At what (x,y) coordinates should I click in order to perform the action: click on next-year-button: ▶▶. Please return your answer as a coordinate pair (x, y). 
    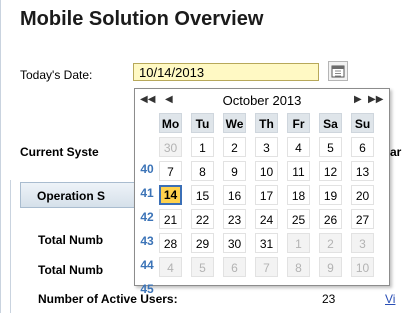
    Looking at the image, I should click on (375, 99).